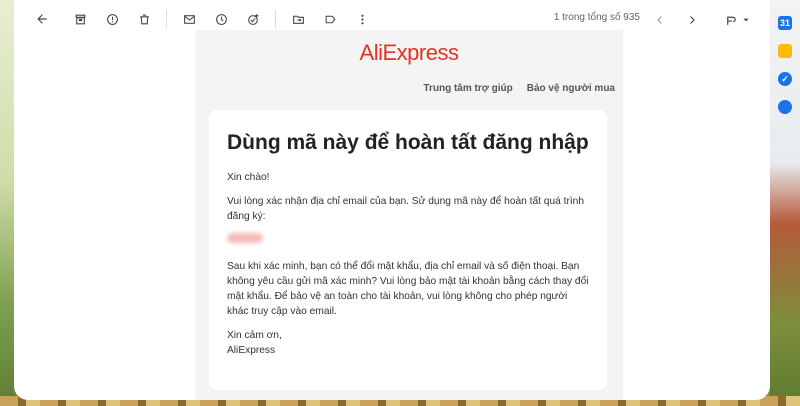 The image size is (800, 406). What do you see at coordinates (571, 88) in the screenshot?
I see `buyer-protection-link: Bảo vệ người mua` at bounding box center [571, 88].